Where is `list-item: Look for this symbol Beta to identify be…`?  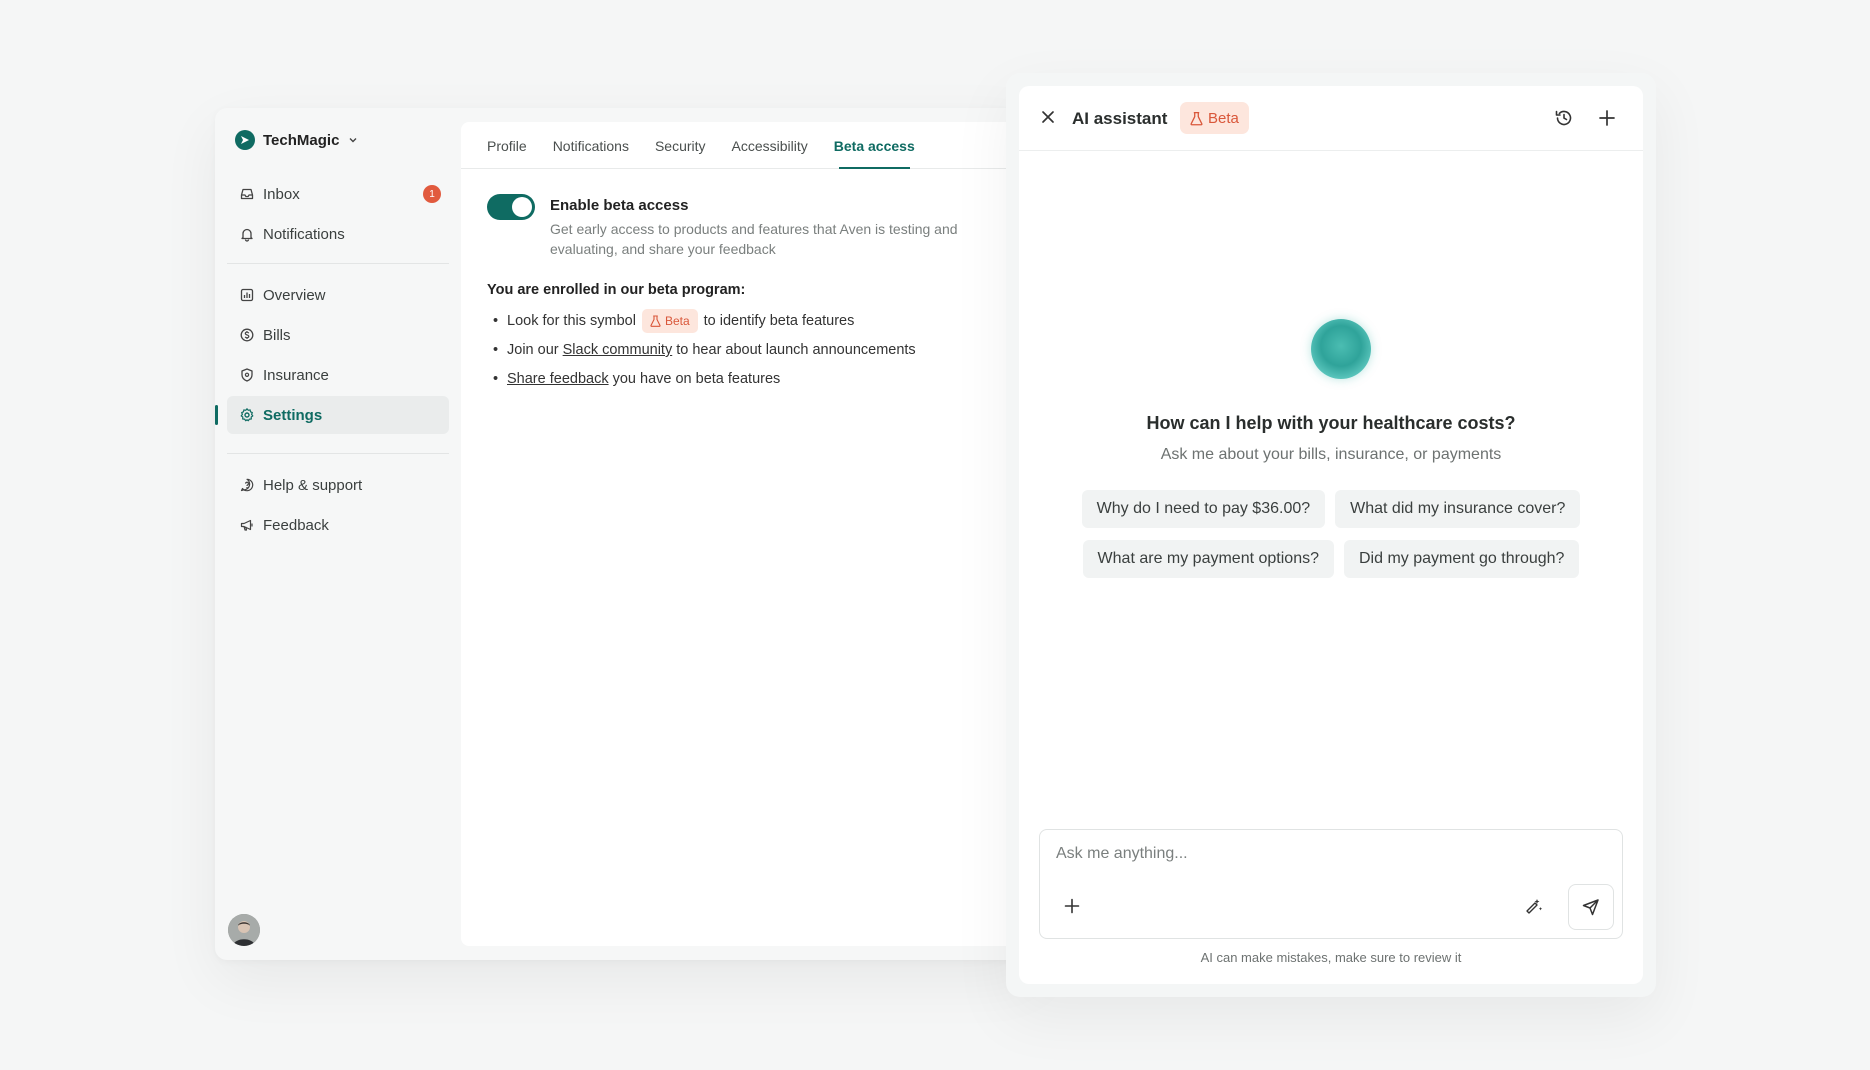
list-item: Look for this symbol Beta to identify be… is located at coordinates (757, 324).